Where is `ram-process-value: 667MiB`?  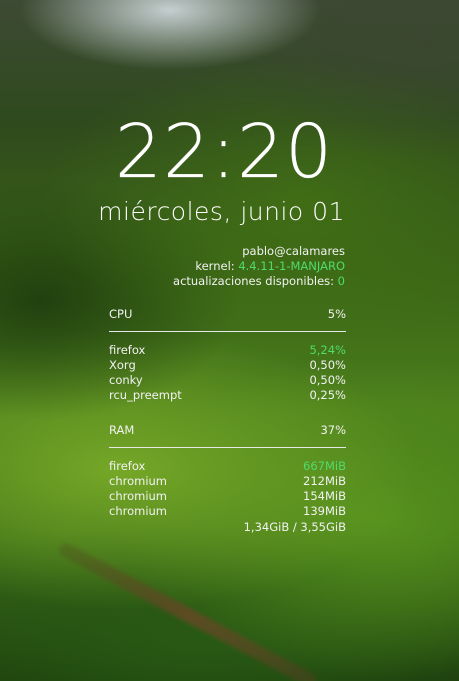
ram-process-value: 667MiB is located at coordinates (324, 466).